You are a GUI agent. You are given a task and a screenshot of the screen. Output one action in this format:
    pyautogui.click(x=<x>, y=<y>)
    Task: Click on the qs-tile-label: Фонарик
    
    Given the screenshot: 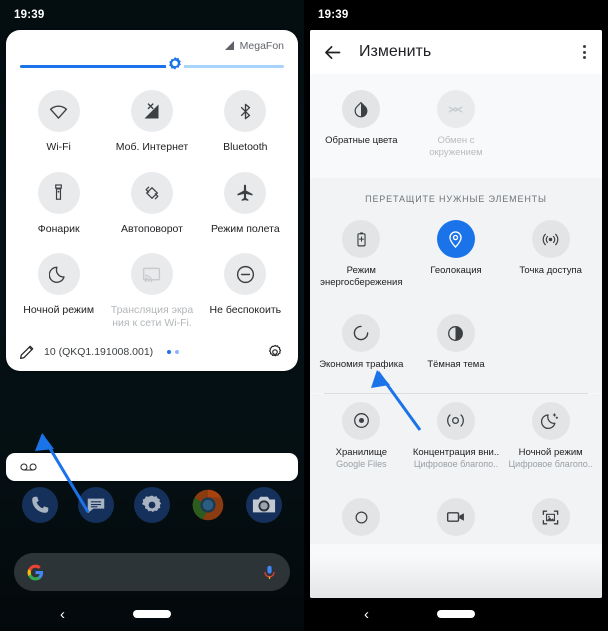 What is the action you would take?
    pyautogui.click(x=58, y=228)
    